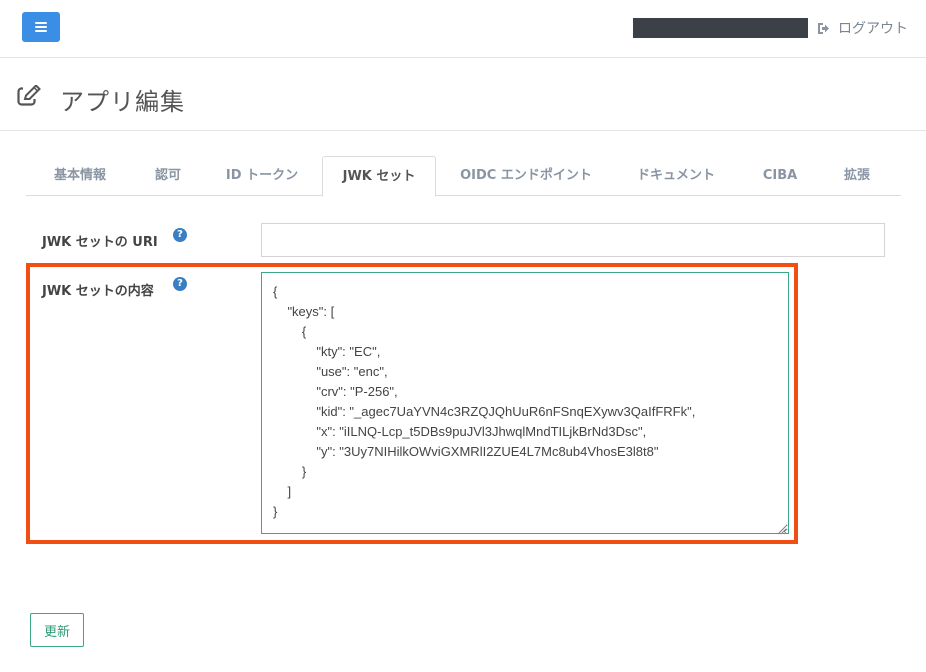  What do you see at coordinates (29, 95) in the screenshot?
I see `edit-icon` at bounding box center [29, 95].